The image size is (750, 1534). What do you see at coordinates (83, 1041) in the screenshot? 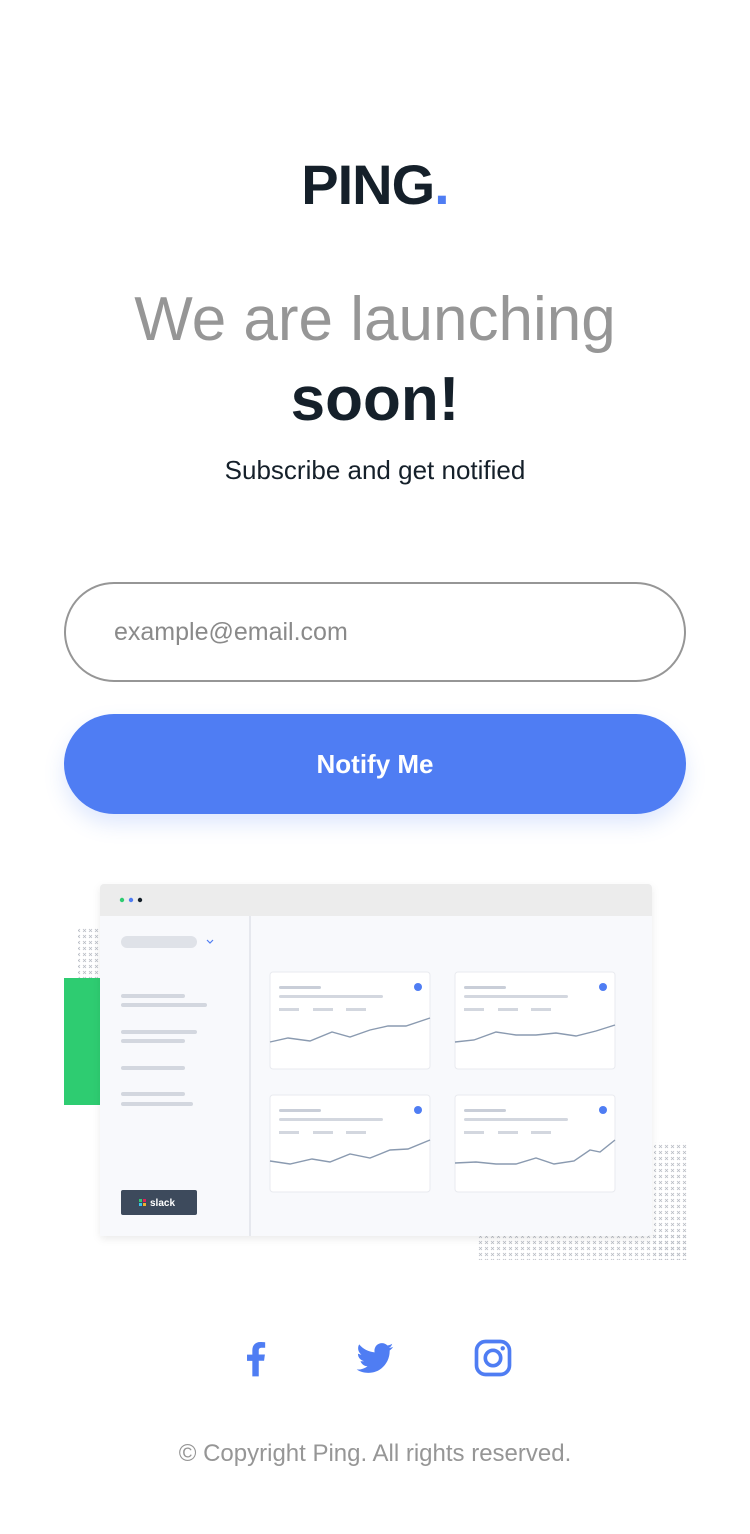
I see `green-accent-bar` at bounding box center [83, 1041].